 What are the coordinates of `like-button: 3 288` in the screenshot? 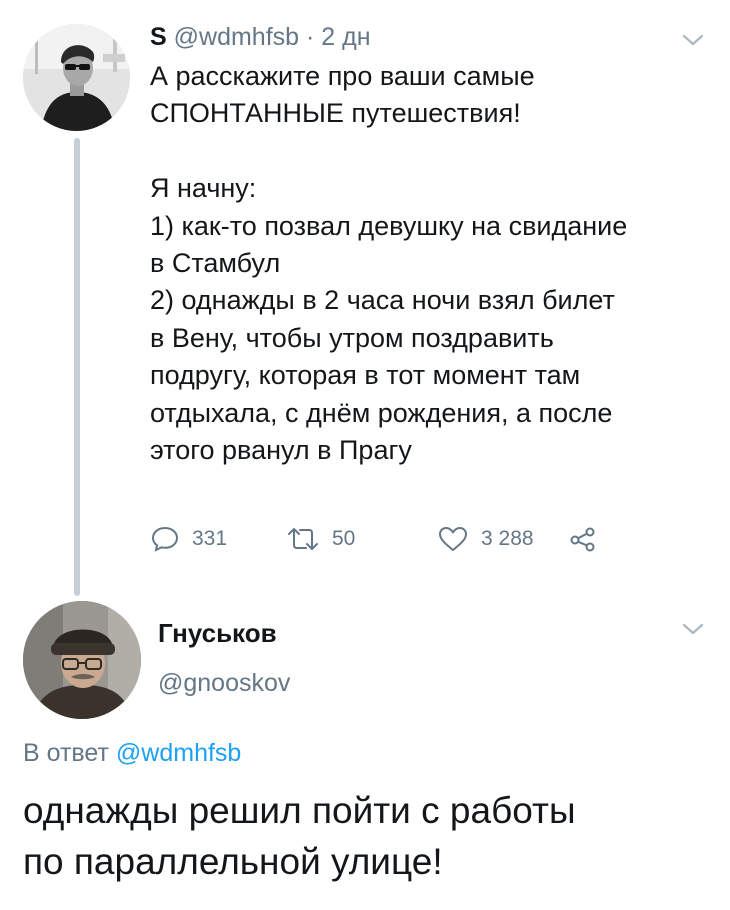 It's located at (485, 539).